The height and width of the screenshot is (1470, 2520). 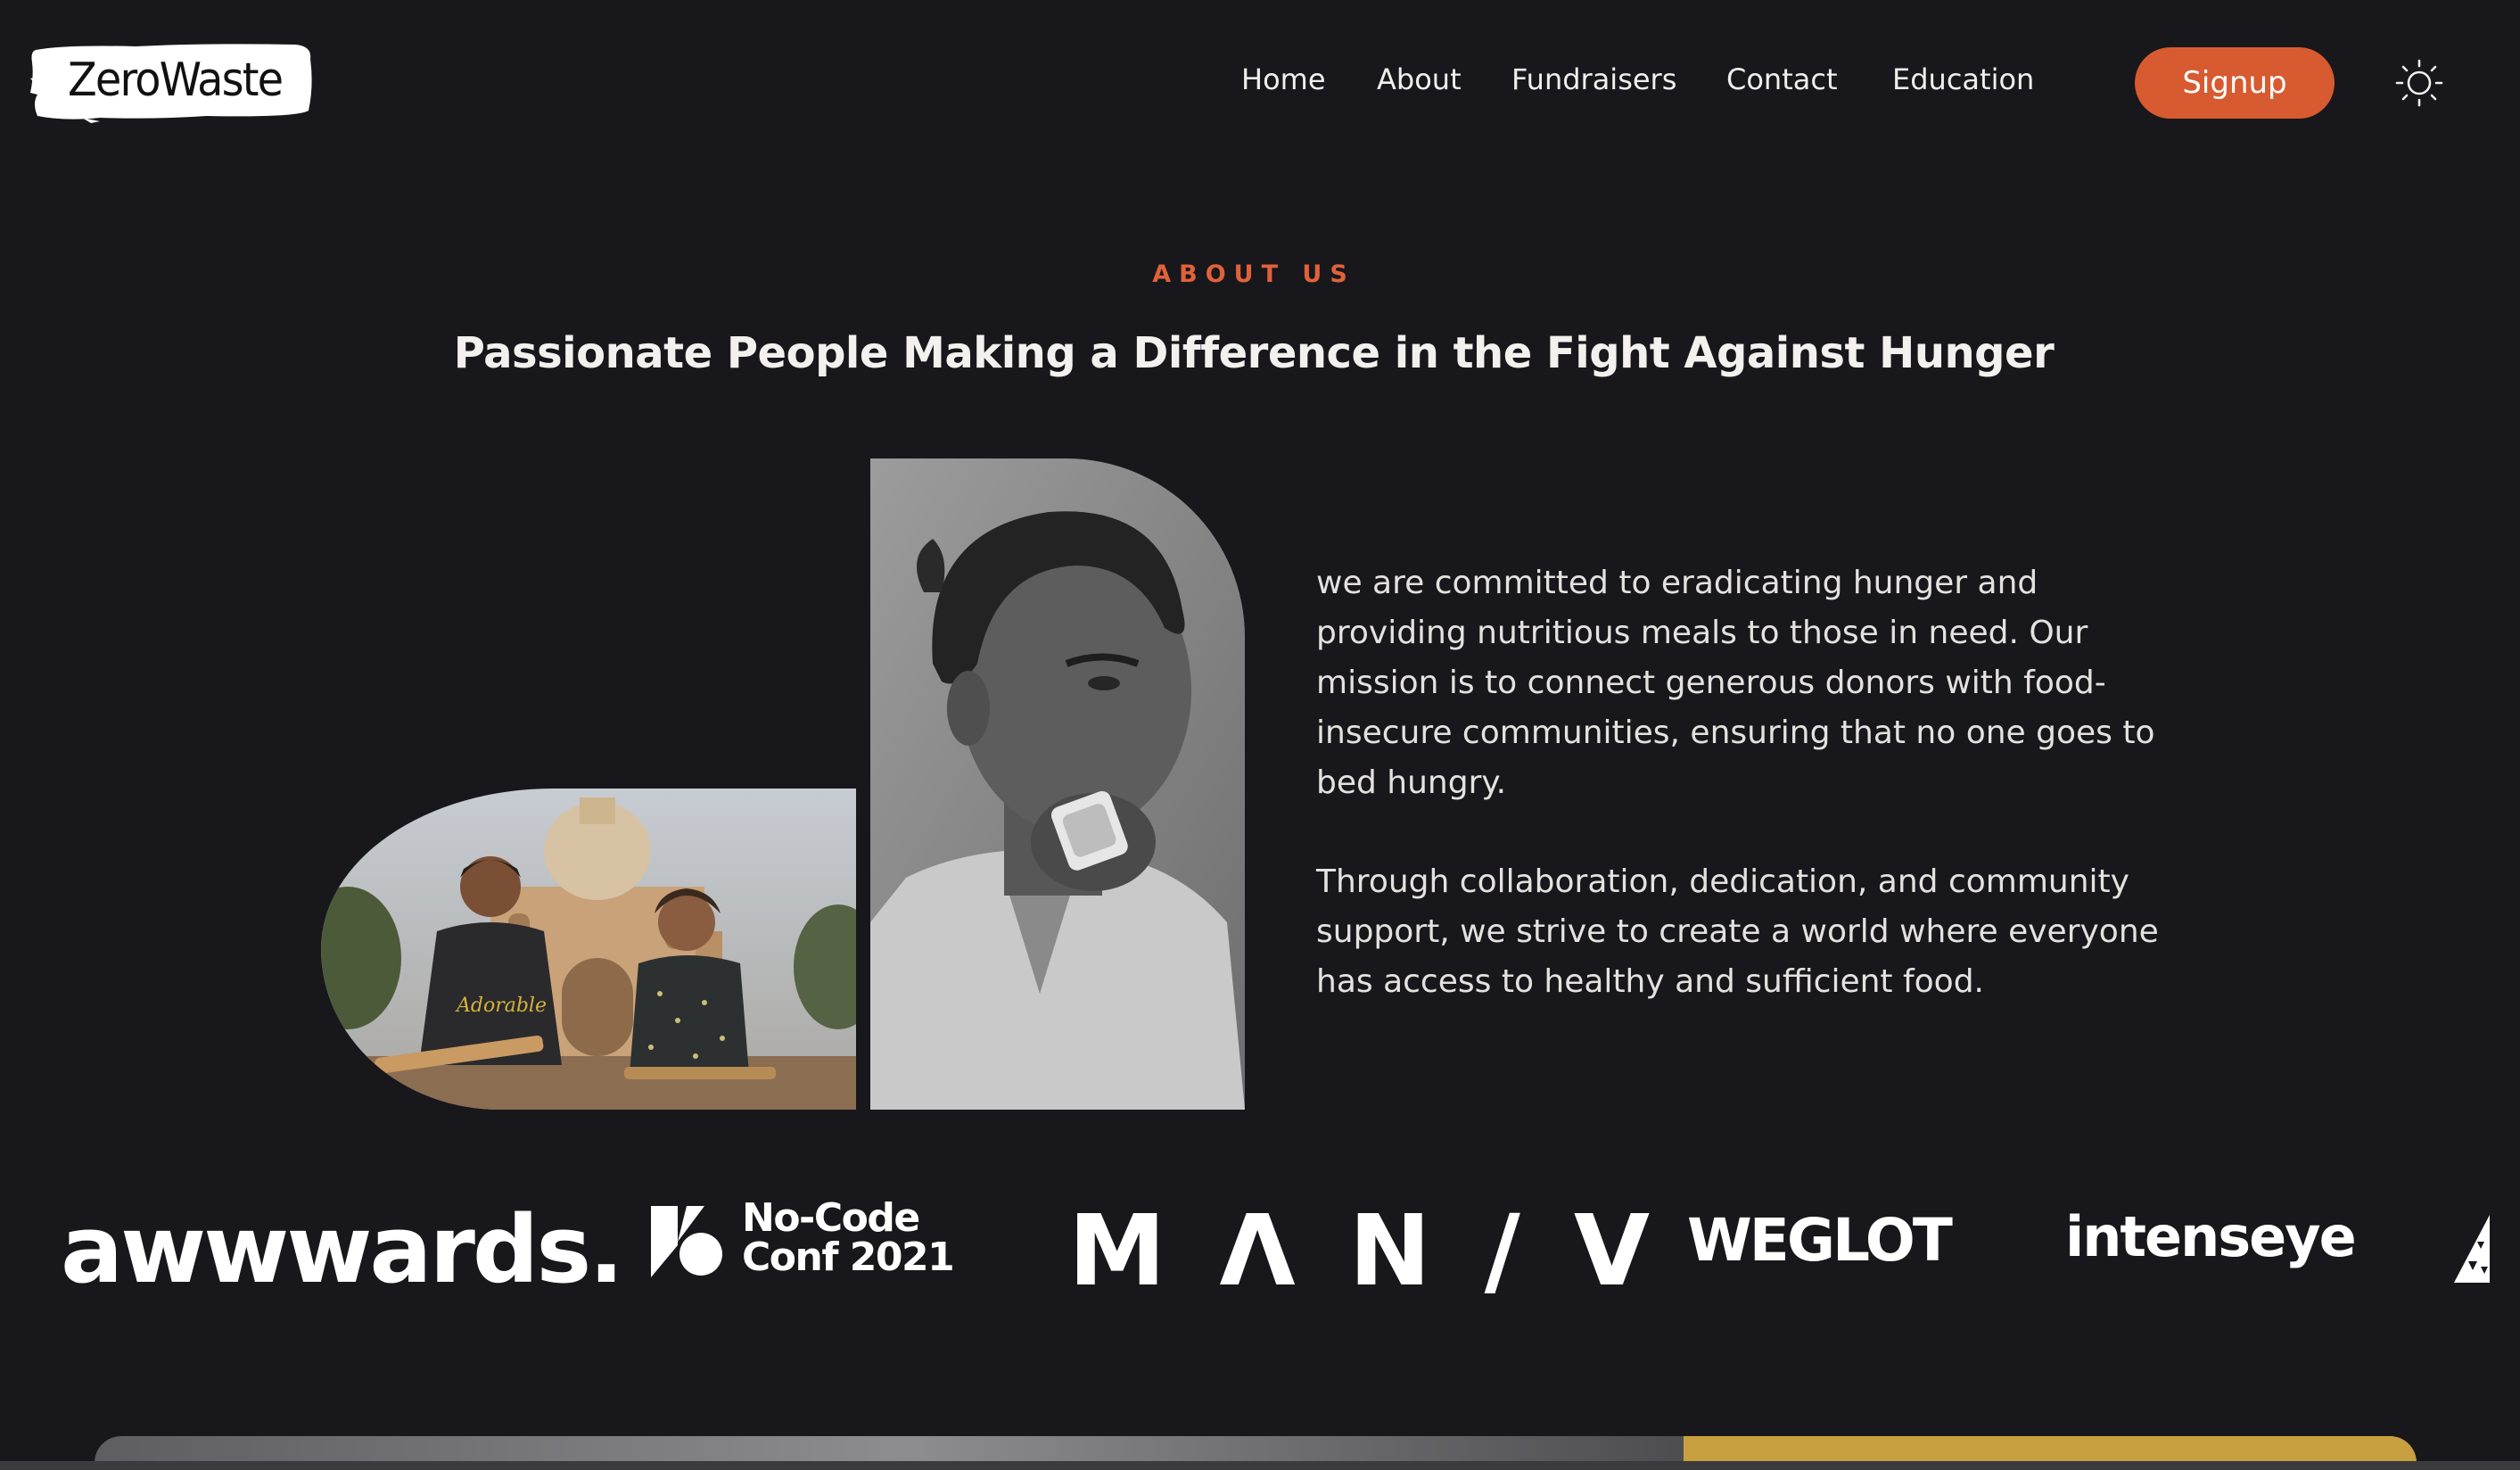 What do you see at coordinates (1254, 274) in the screenshot?
I see `section-eyebrow: ABOUT US` at bounding box center [1254, 274].